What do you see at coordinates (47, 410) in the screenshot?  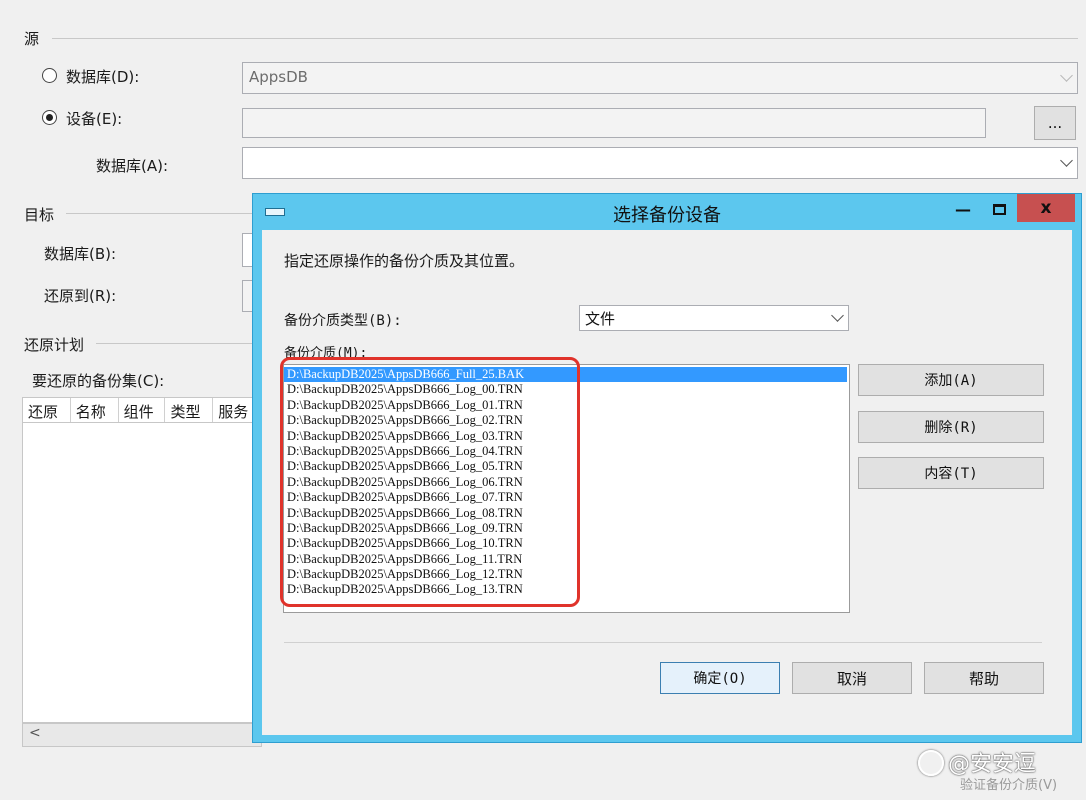 I see `column-restore: 还原` at bounding box center [47, 410].